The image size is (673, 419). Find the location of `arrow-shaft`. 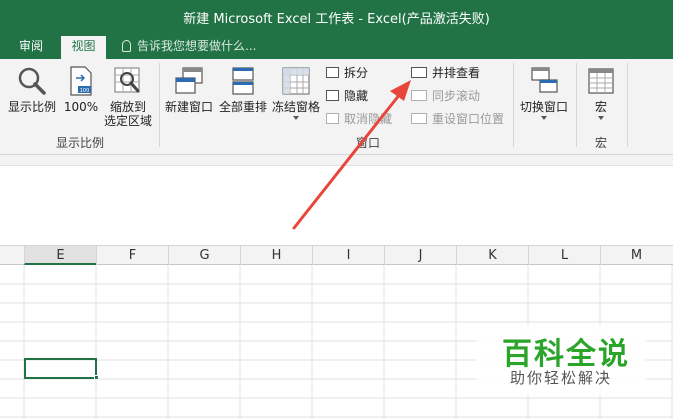

arrow-shaft is located at coordinates (347, 161).